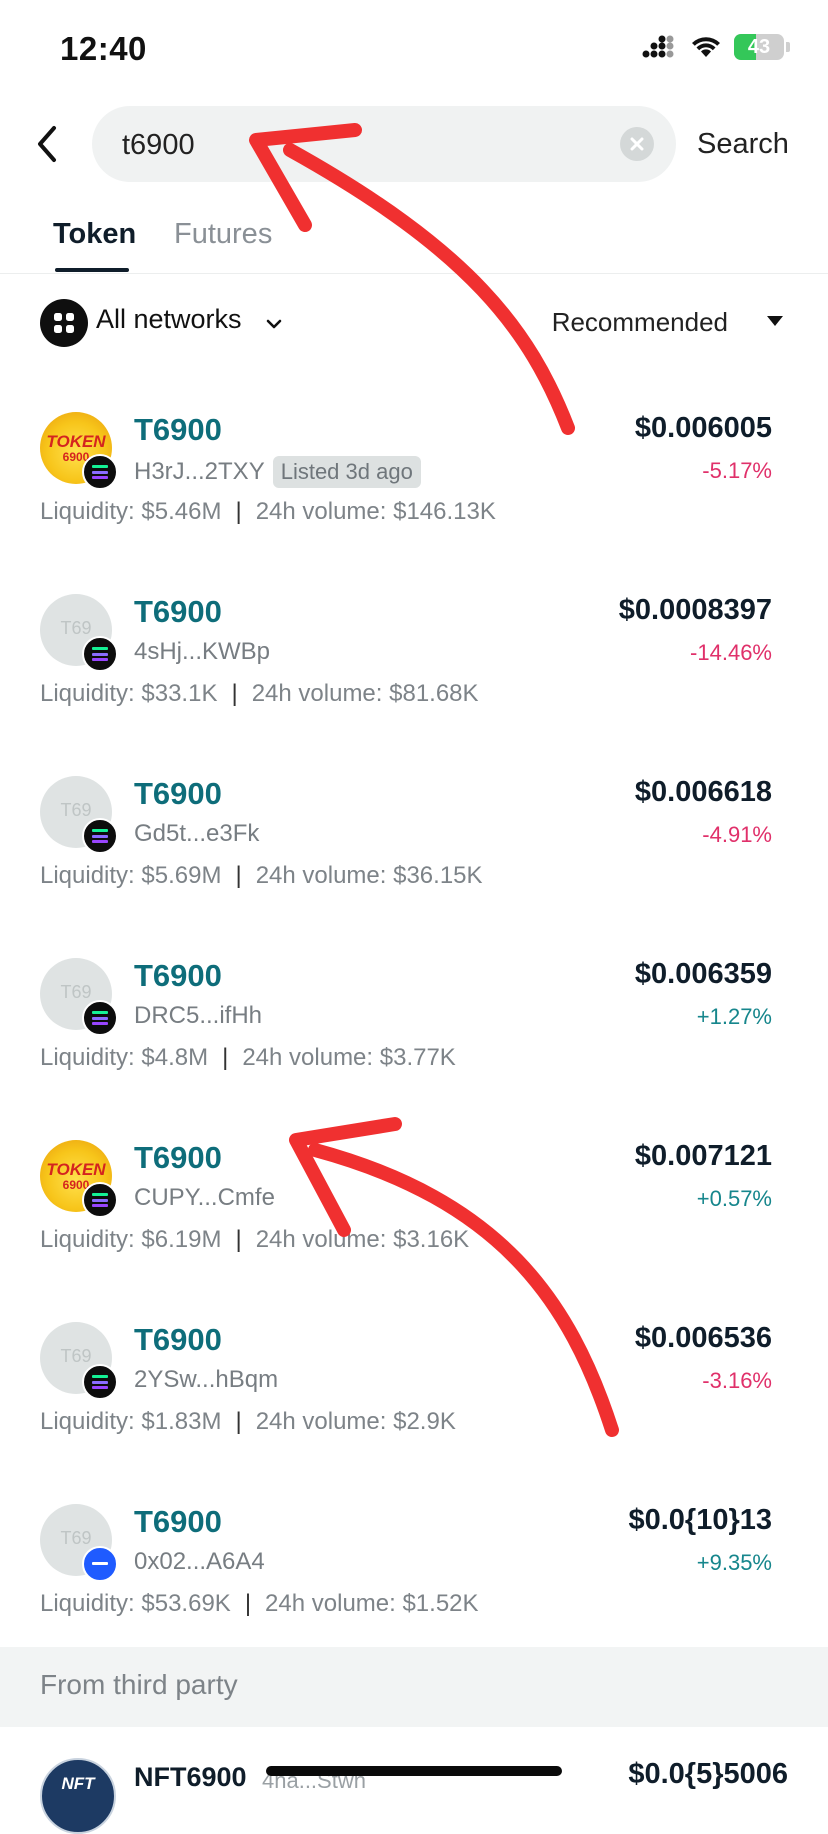 The width and height of the screenshot is (828, 1834). I want to click on nft-avatar-text: NFT, so click(78, 1783).